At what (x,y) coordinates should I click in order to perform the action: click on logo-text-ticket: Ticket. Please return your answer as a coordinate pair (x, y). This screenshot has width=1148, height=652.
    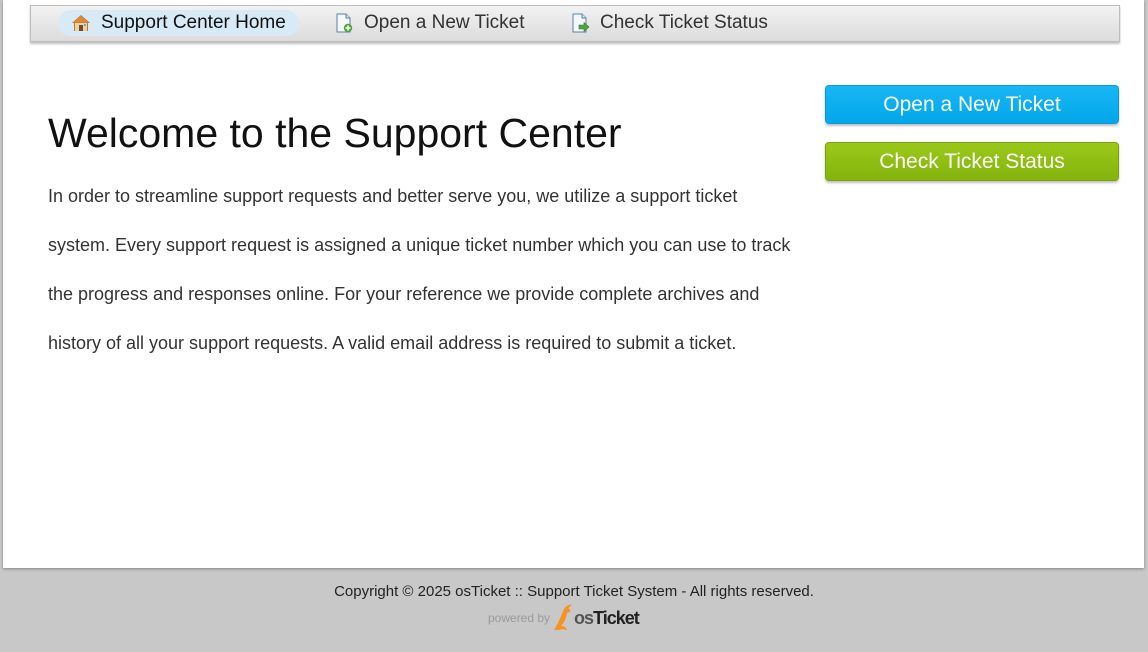
    Looking at the image, I should click on (616, 618).